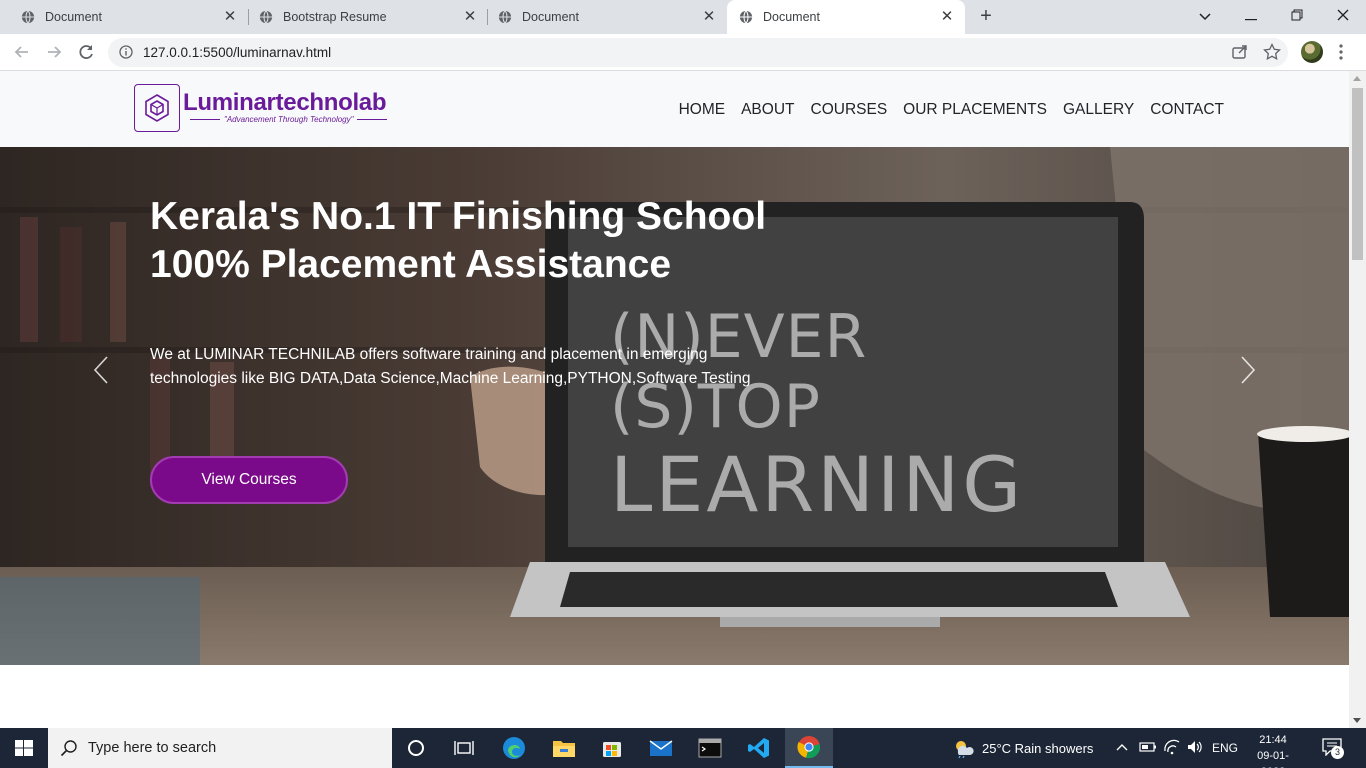 Image resolution: width=1366 pixels, height=768 pixels. I want to click on hexagon-logo-icon, so click(157, 108).